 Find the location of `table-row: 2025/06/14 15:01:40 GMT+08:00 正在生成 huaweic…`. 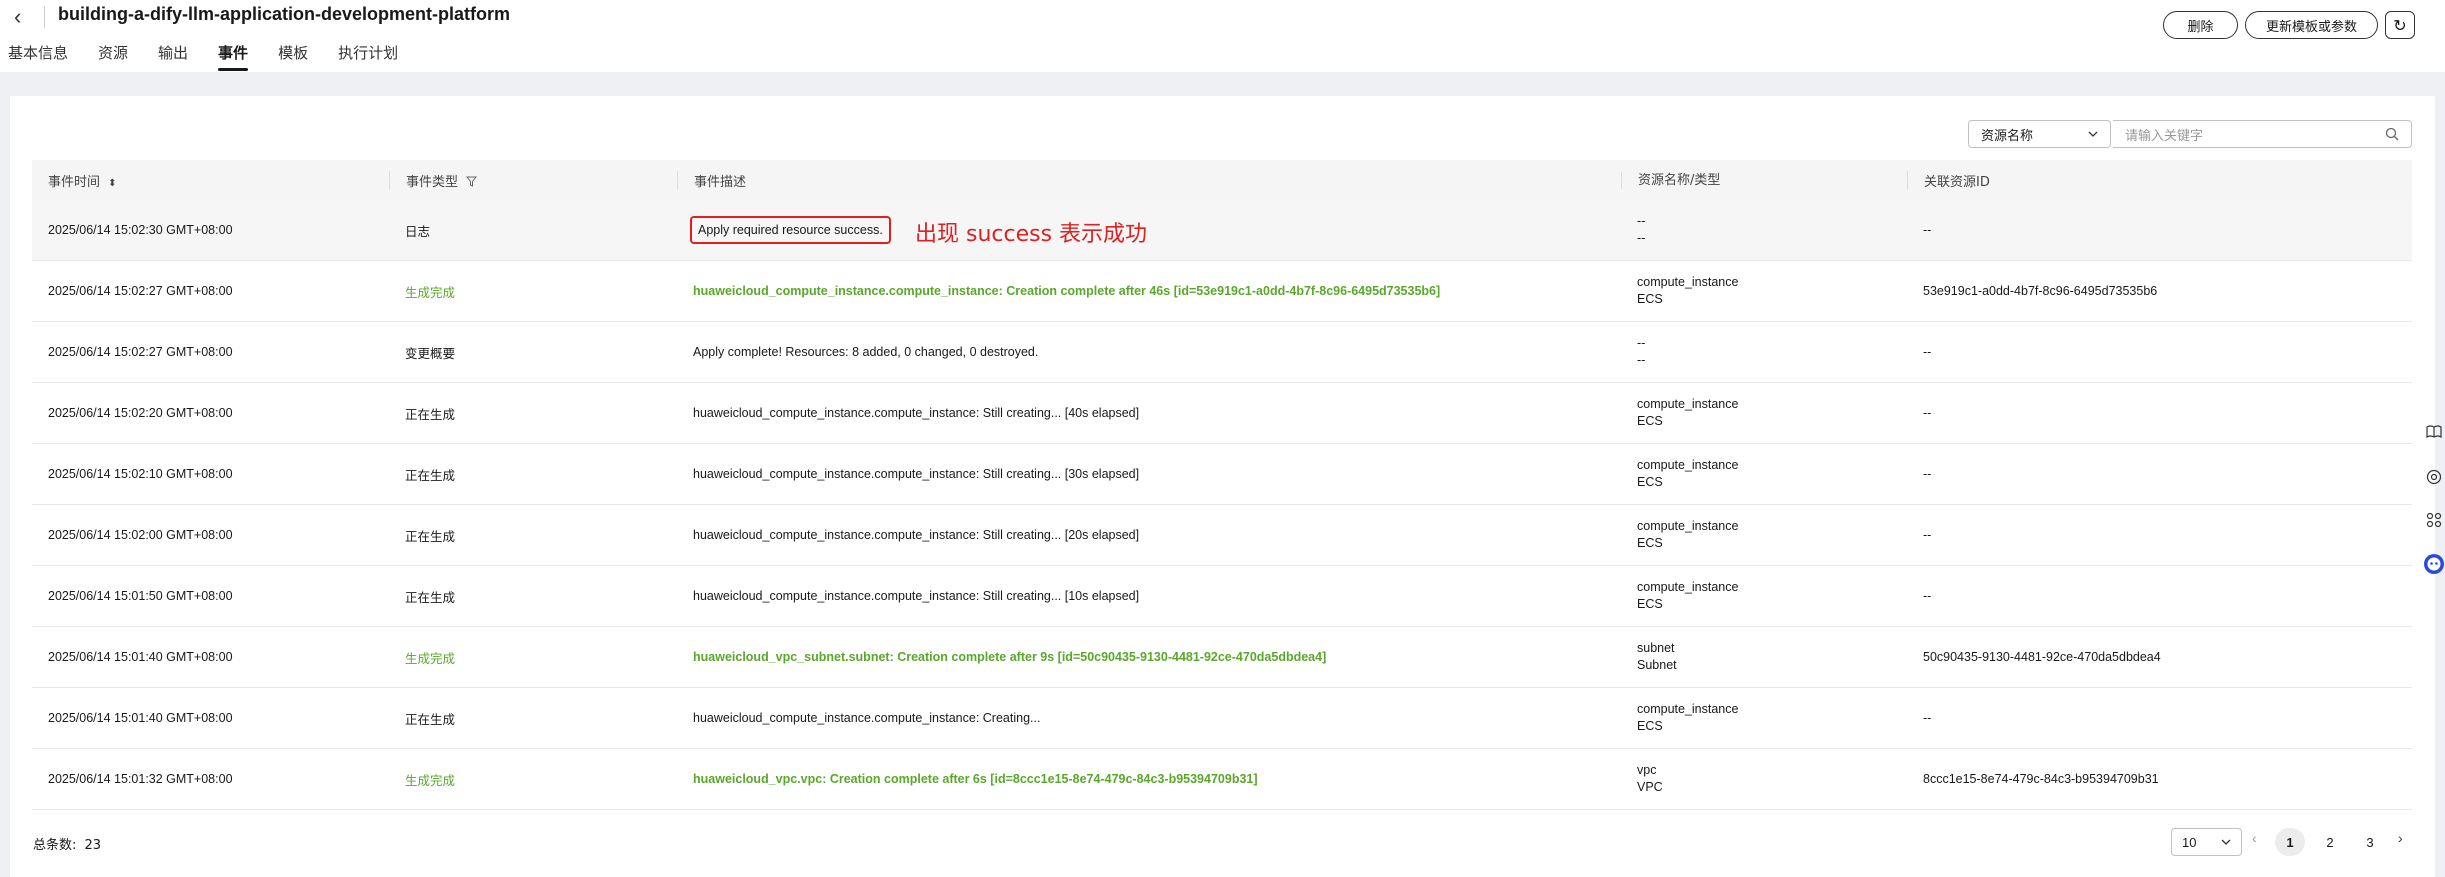

table-row: 2025/06/14 15:01:40 GMT+08:00 正在生成 huaweic… is located at coordinates (1222, 718).